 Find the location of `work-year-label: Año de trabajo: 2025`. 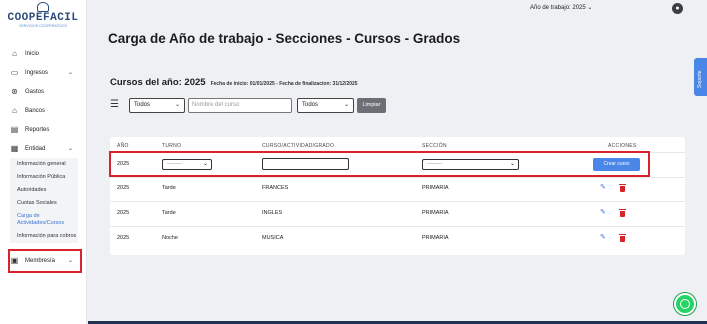

work-year-label: Año de trabajo: 2025 is located at coordinates (558, 8).